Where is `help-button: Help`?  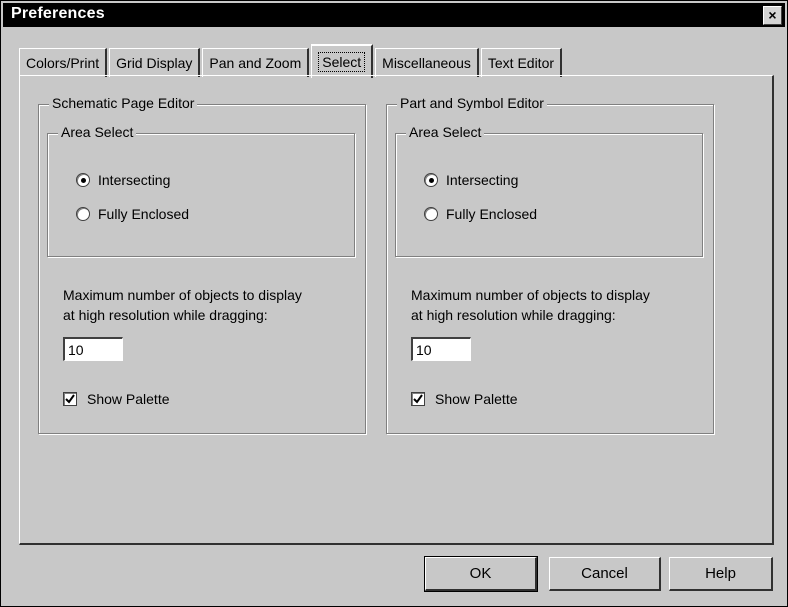 help-button: Help is located at coordinates (721, 574).